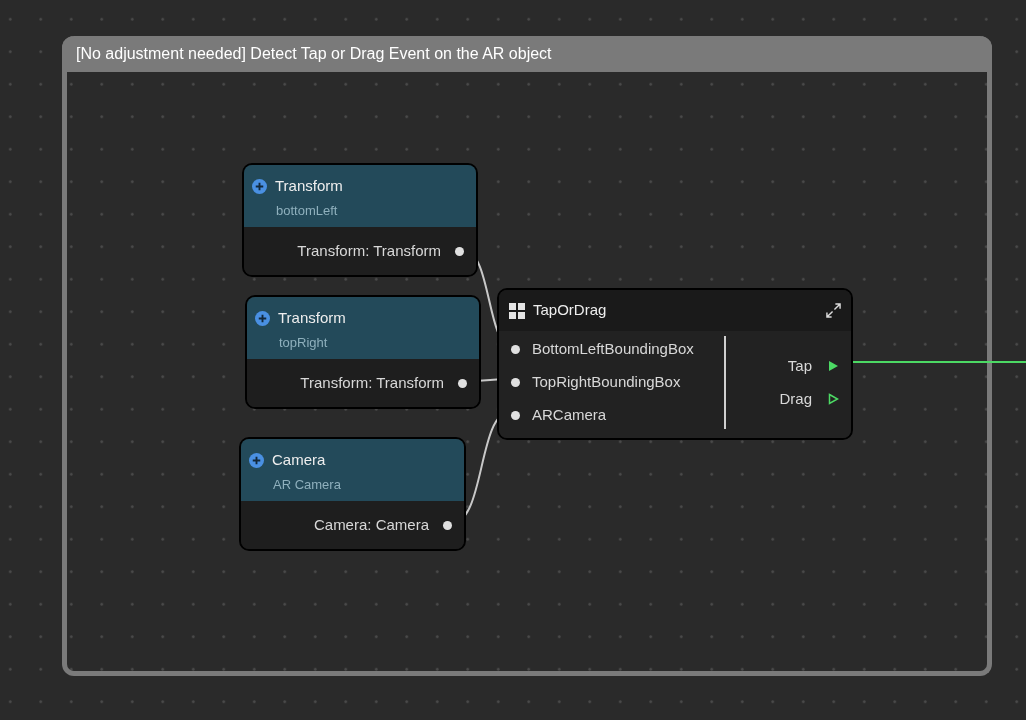  I want to click on node-title: Camera, so click(299, 460).